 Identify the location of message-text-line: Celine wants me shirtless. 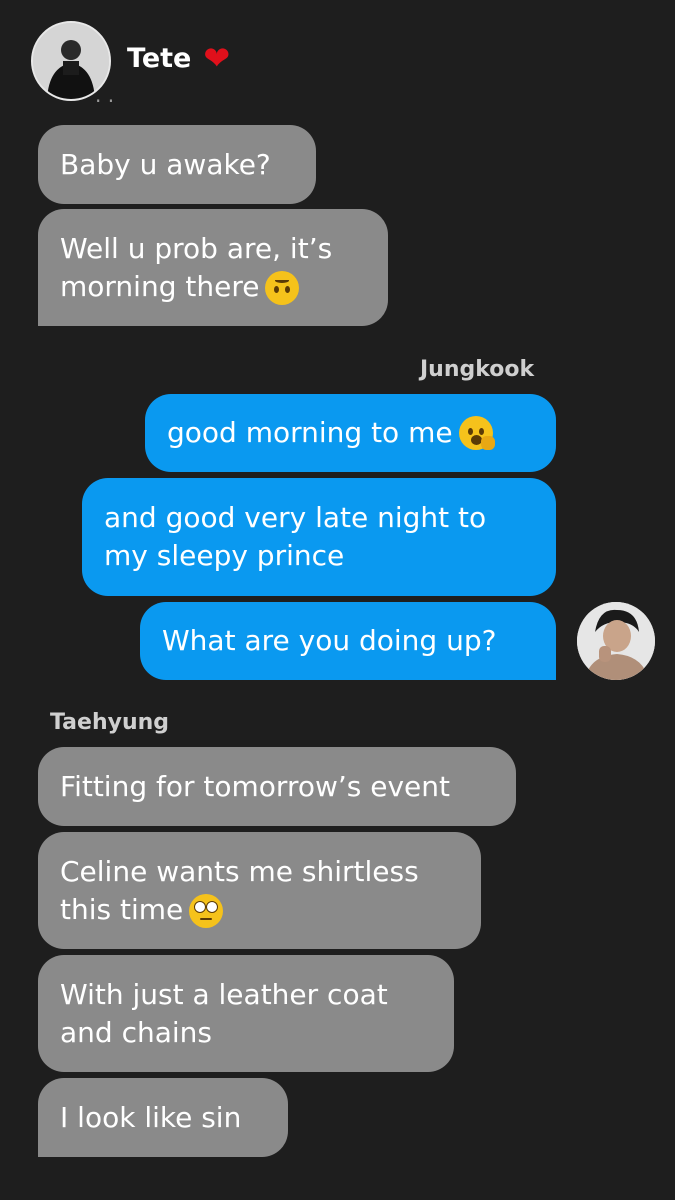
(239, 871).